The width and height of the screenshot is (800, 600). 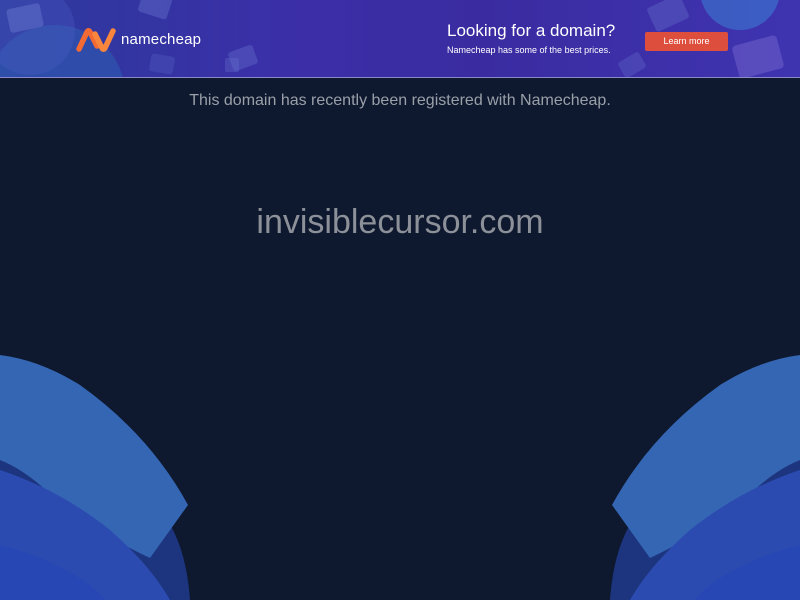 I want to click on learn-more-button: Learn more, so click(x=686, y=41).